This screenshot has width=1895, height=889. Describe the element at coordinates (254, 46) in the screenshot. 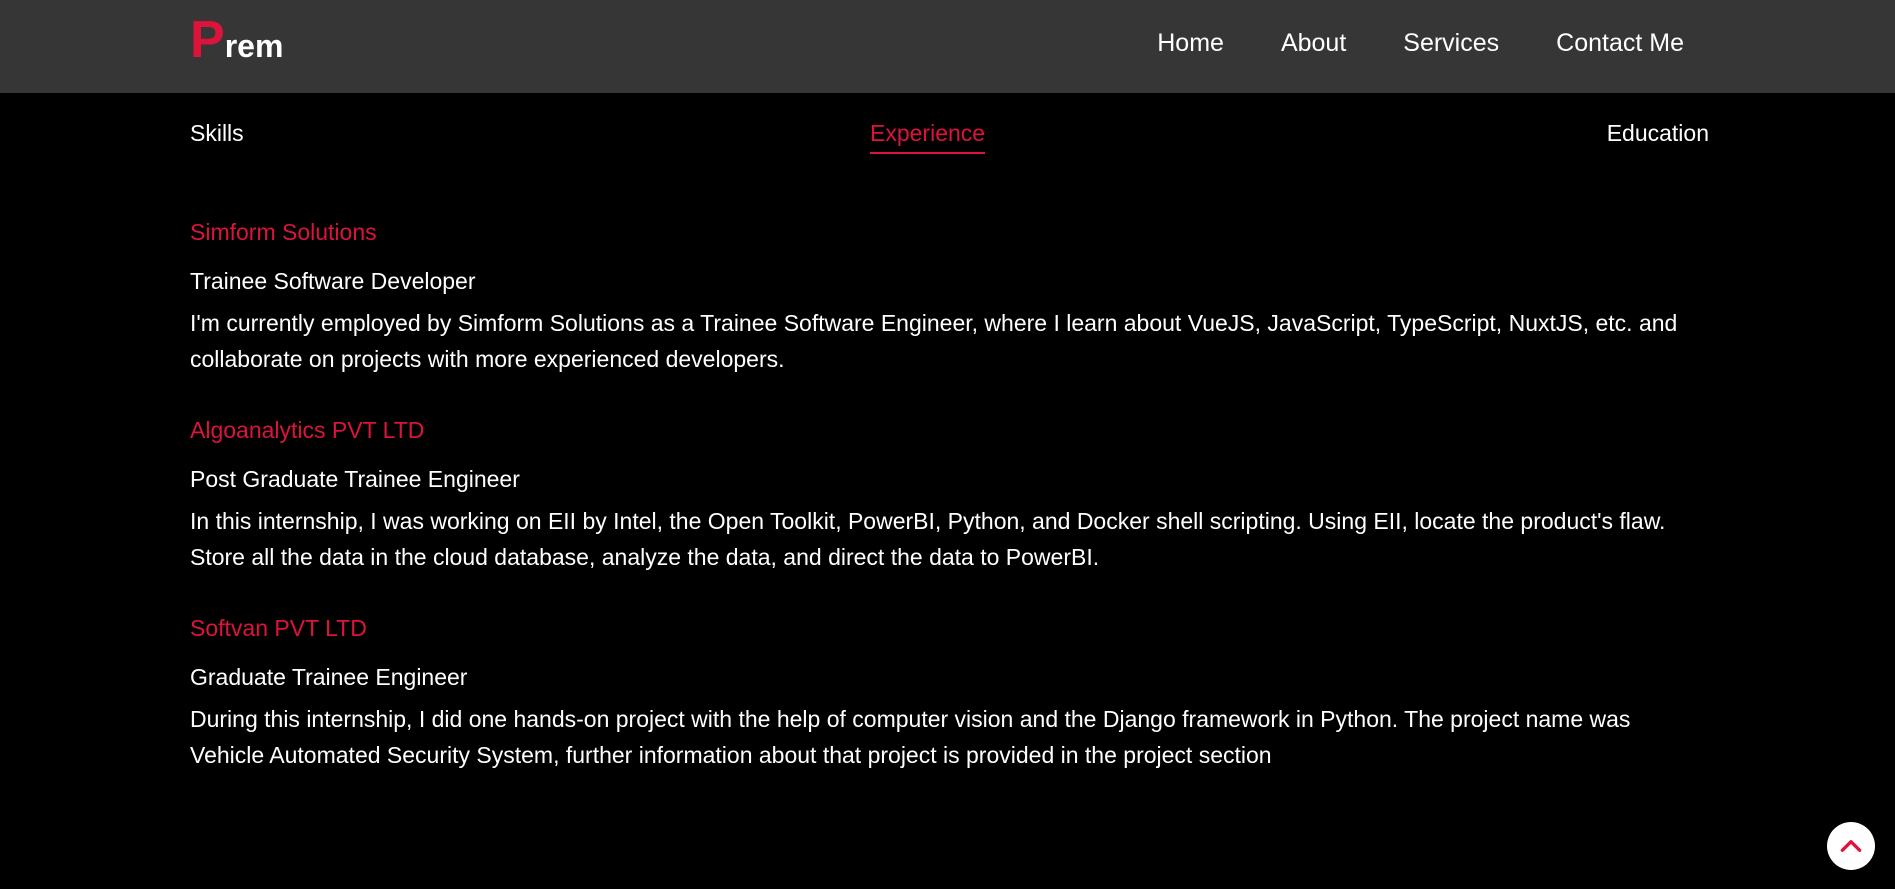

I see `logo-text: rem` at that location.